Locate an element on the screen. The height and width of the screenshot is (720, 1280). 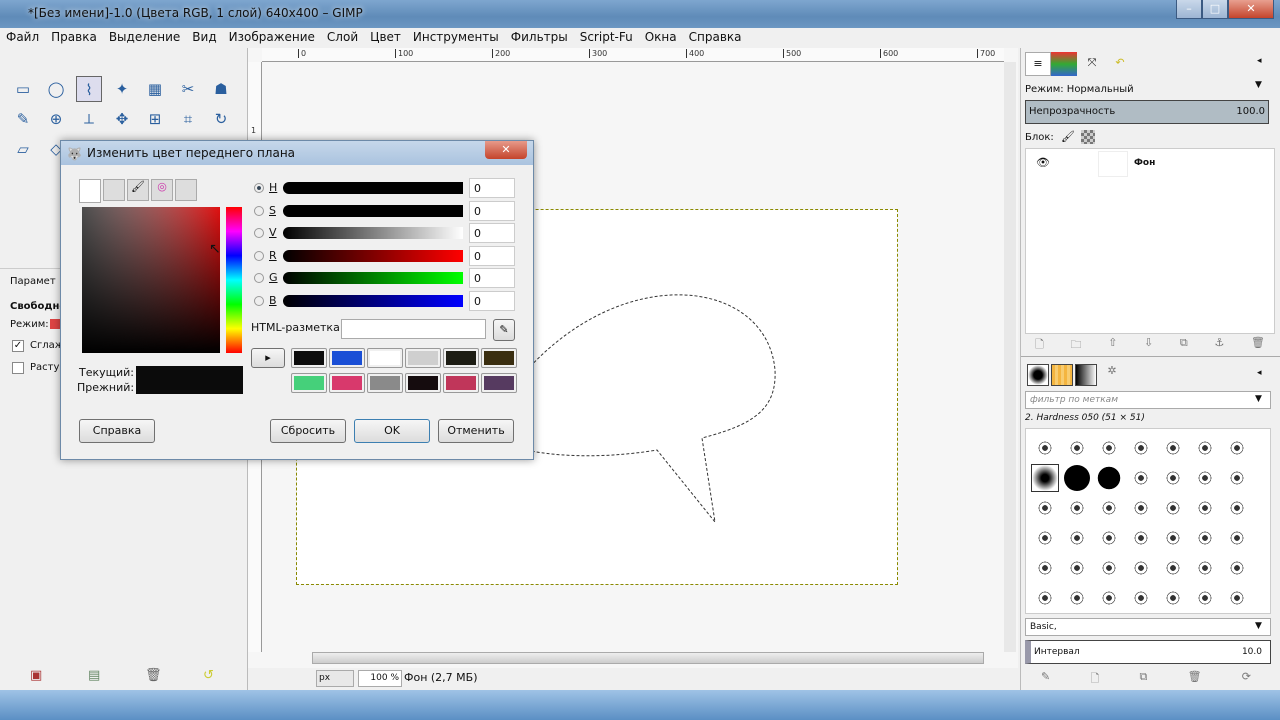
channel-radio-s is located at coordinates (259, 210).